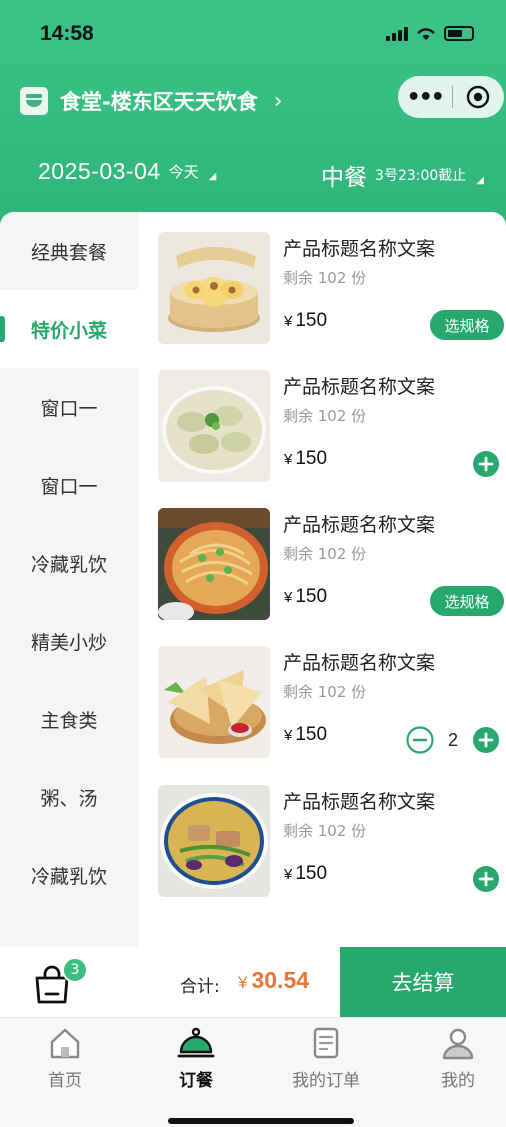  What do you see at coordinates (426, 34) in the screenshot?
I see `wifi-icon` at bounding box center [426, 34].